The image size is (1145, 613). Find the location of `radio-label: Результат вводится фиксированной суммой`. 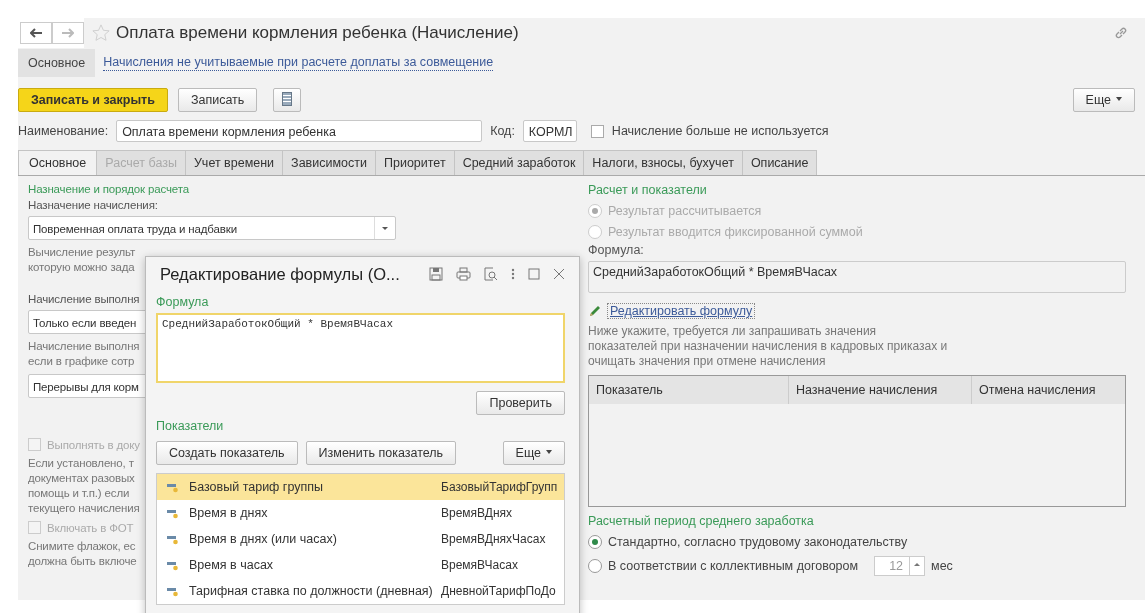

radio-label: Результат вводится фиксированной суммой is located at coordinates (735, 232).